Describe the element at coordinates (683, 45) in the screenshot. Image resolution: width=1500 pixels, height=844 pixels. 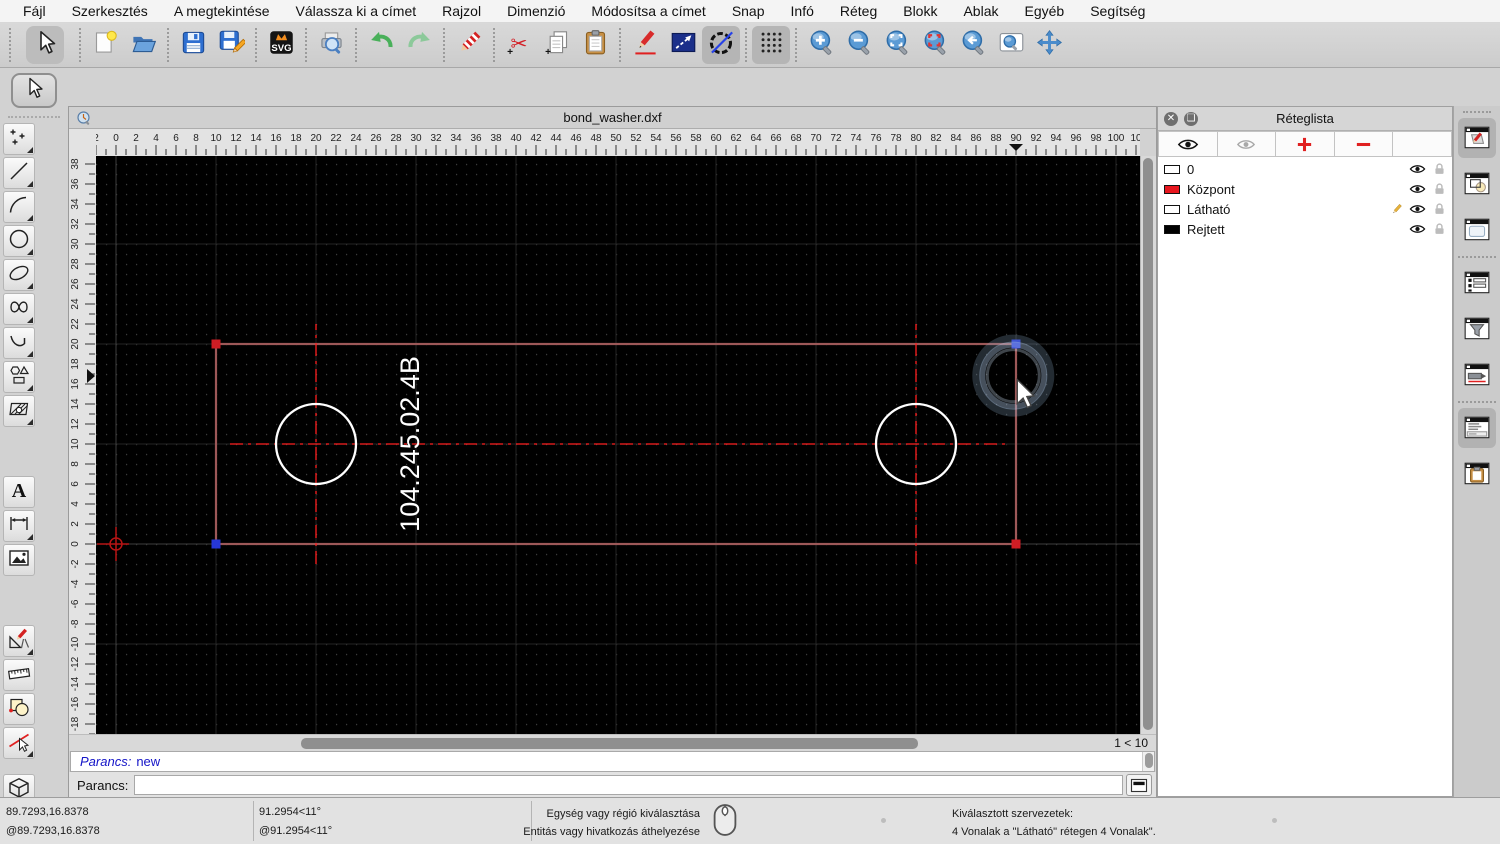
I see `selection-box-button` at that location.